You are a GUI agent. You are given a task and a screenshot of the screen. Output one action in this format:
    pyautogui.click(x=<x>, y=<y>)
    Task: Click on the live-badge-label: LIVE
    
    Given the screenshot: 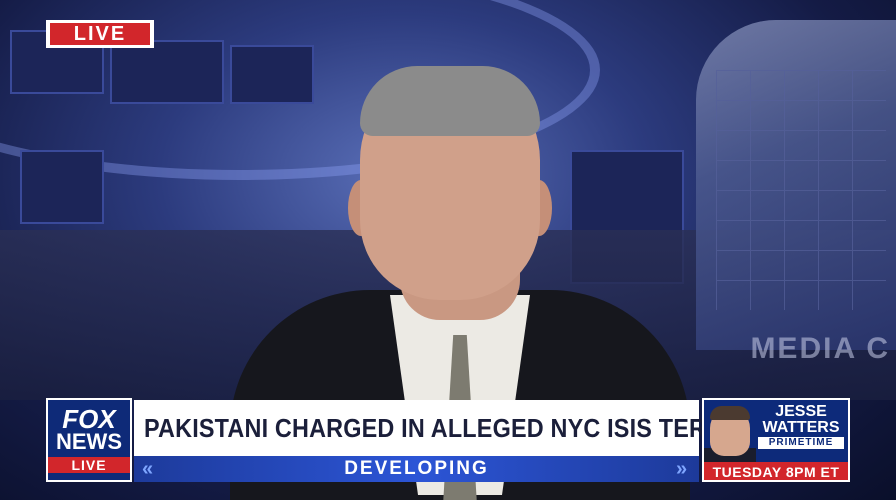 What is the action you would take?
    pyautogui.click(x=100, y=34)
    